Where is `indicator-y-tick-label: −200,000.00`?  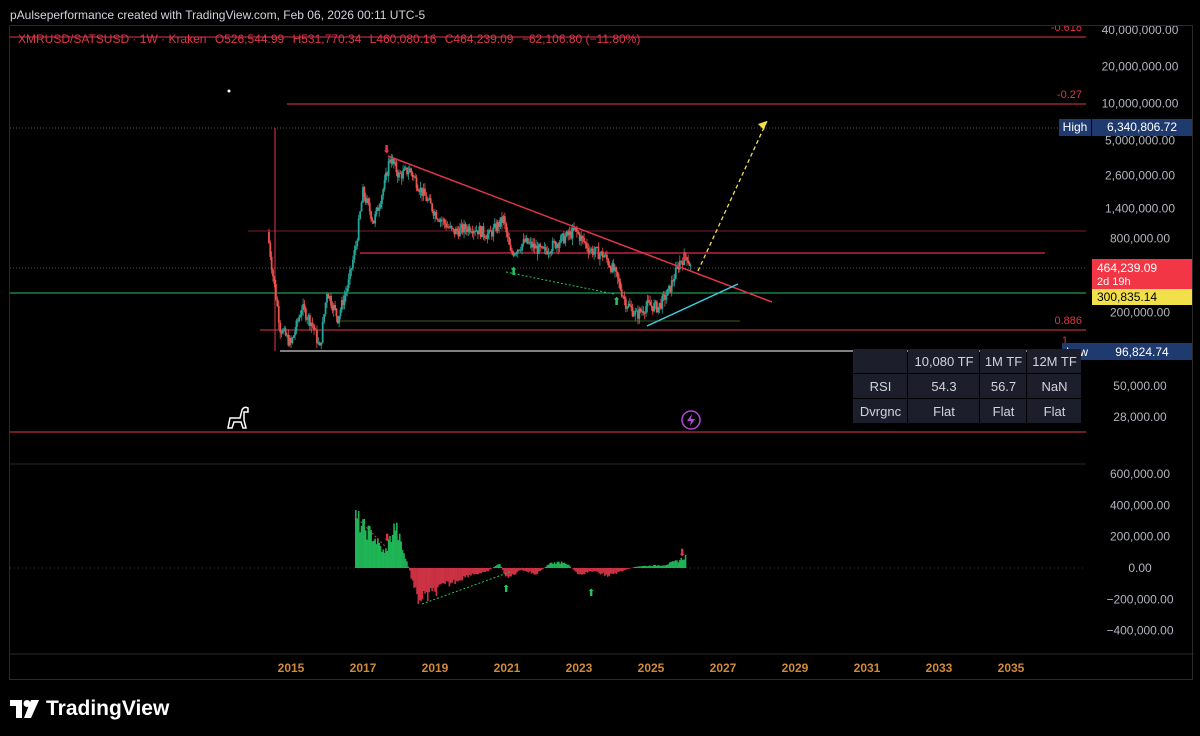 indicator-y-tick-label: −200,000.00 is located at coordinates (1139, 599).